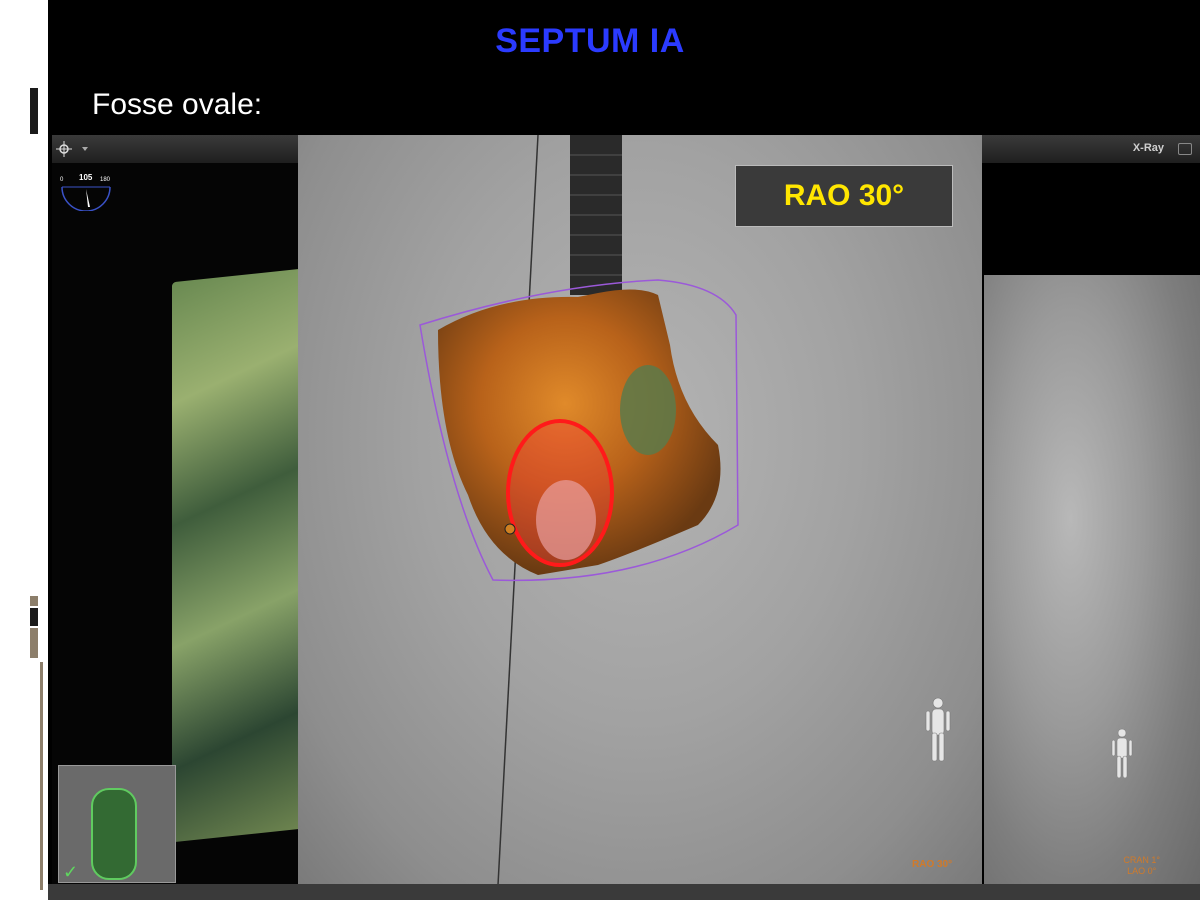 The width and height of the screenshot is (1200, 900). What do you see at coordinates (1185, 149) in the screenshot?
I see `window-maximize-icon` at bounding box center [1185, 149].